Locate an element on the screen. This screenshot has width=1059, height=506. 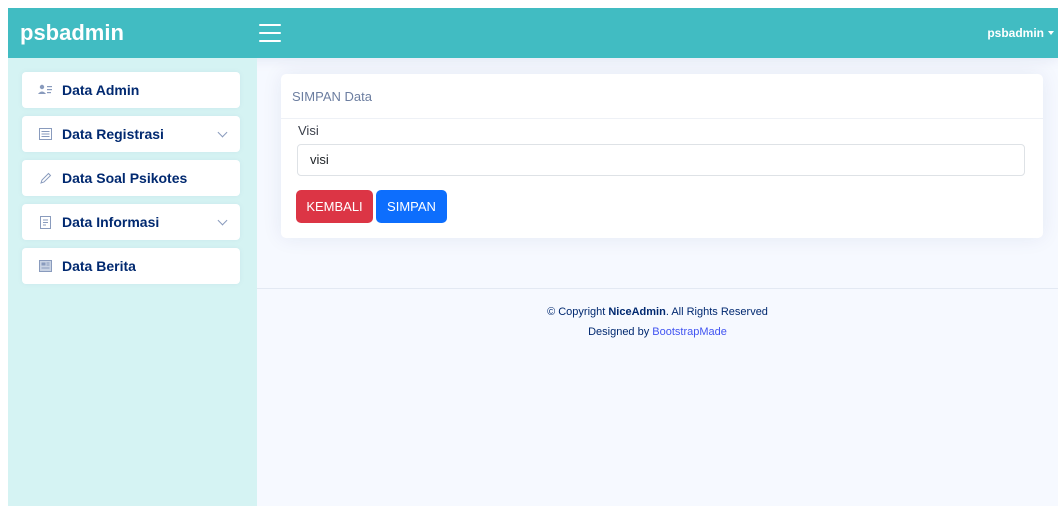
card-title: SIMPAN Data is located at coordinates (662, 96).